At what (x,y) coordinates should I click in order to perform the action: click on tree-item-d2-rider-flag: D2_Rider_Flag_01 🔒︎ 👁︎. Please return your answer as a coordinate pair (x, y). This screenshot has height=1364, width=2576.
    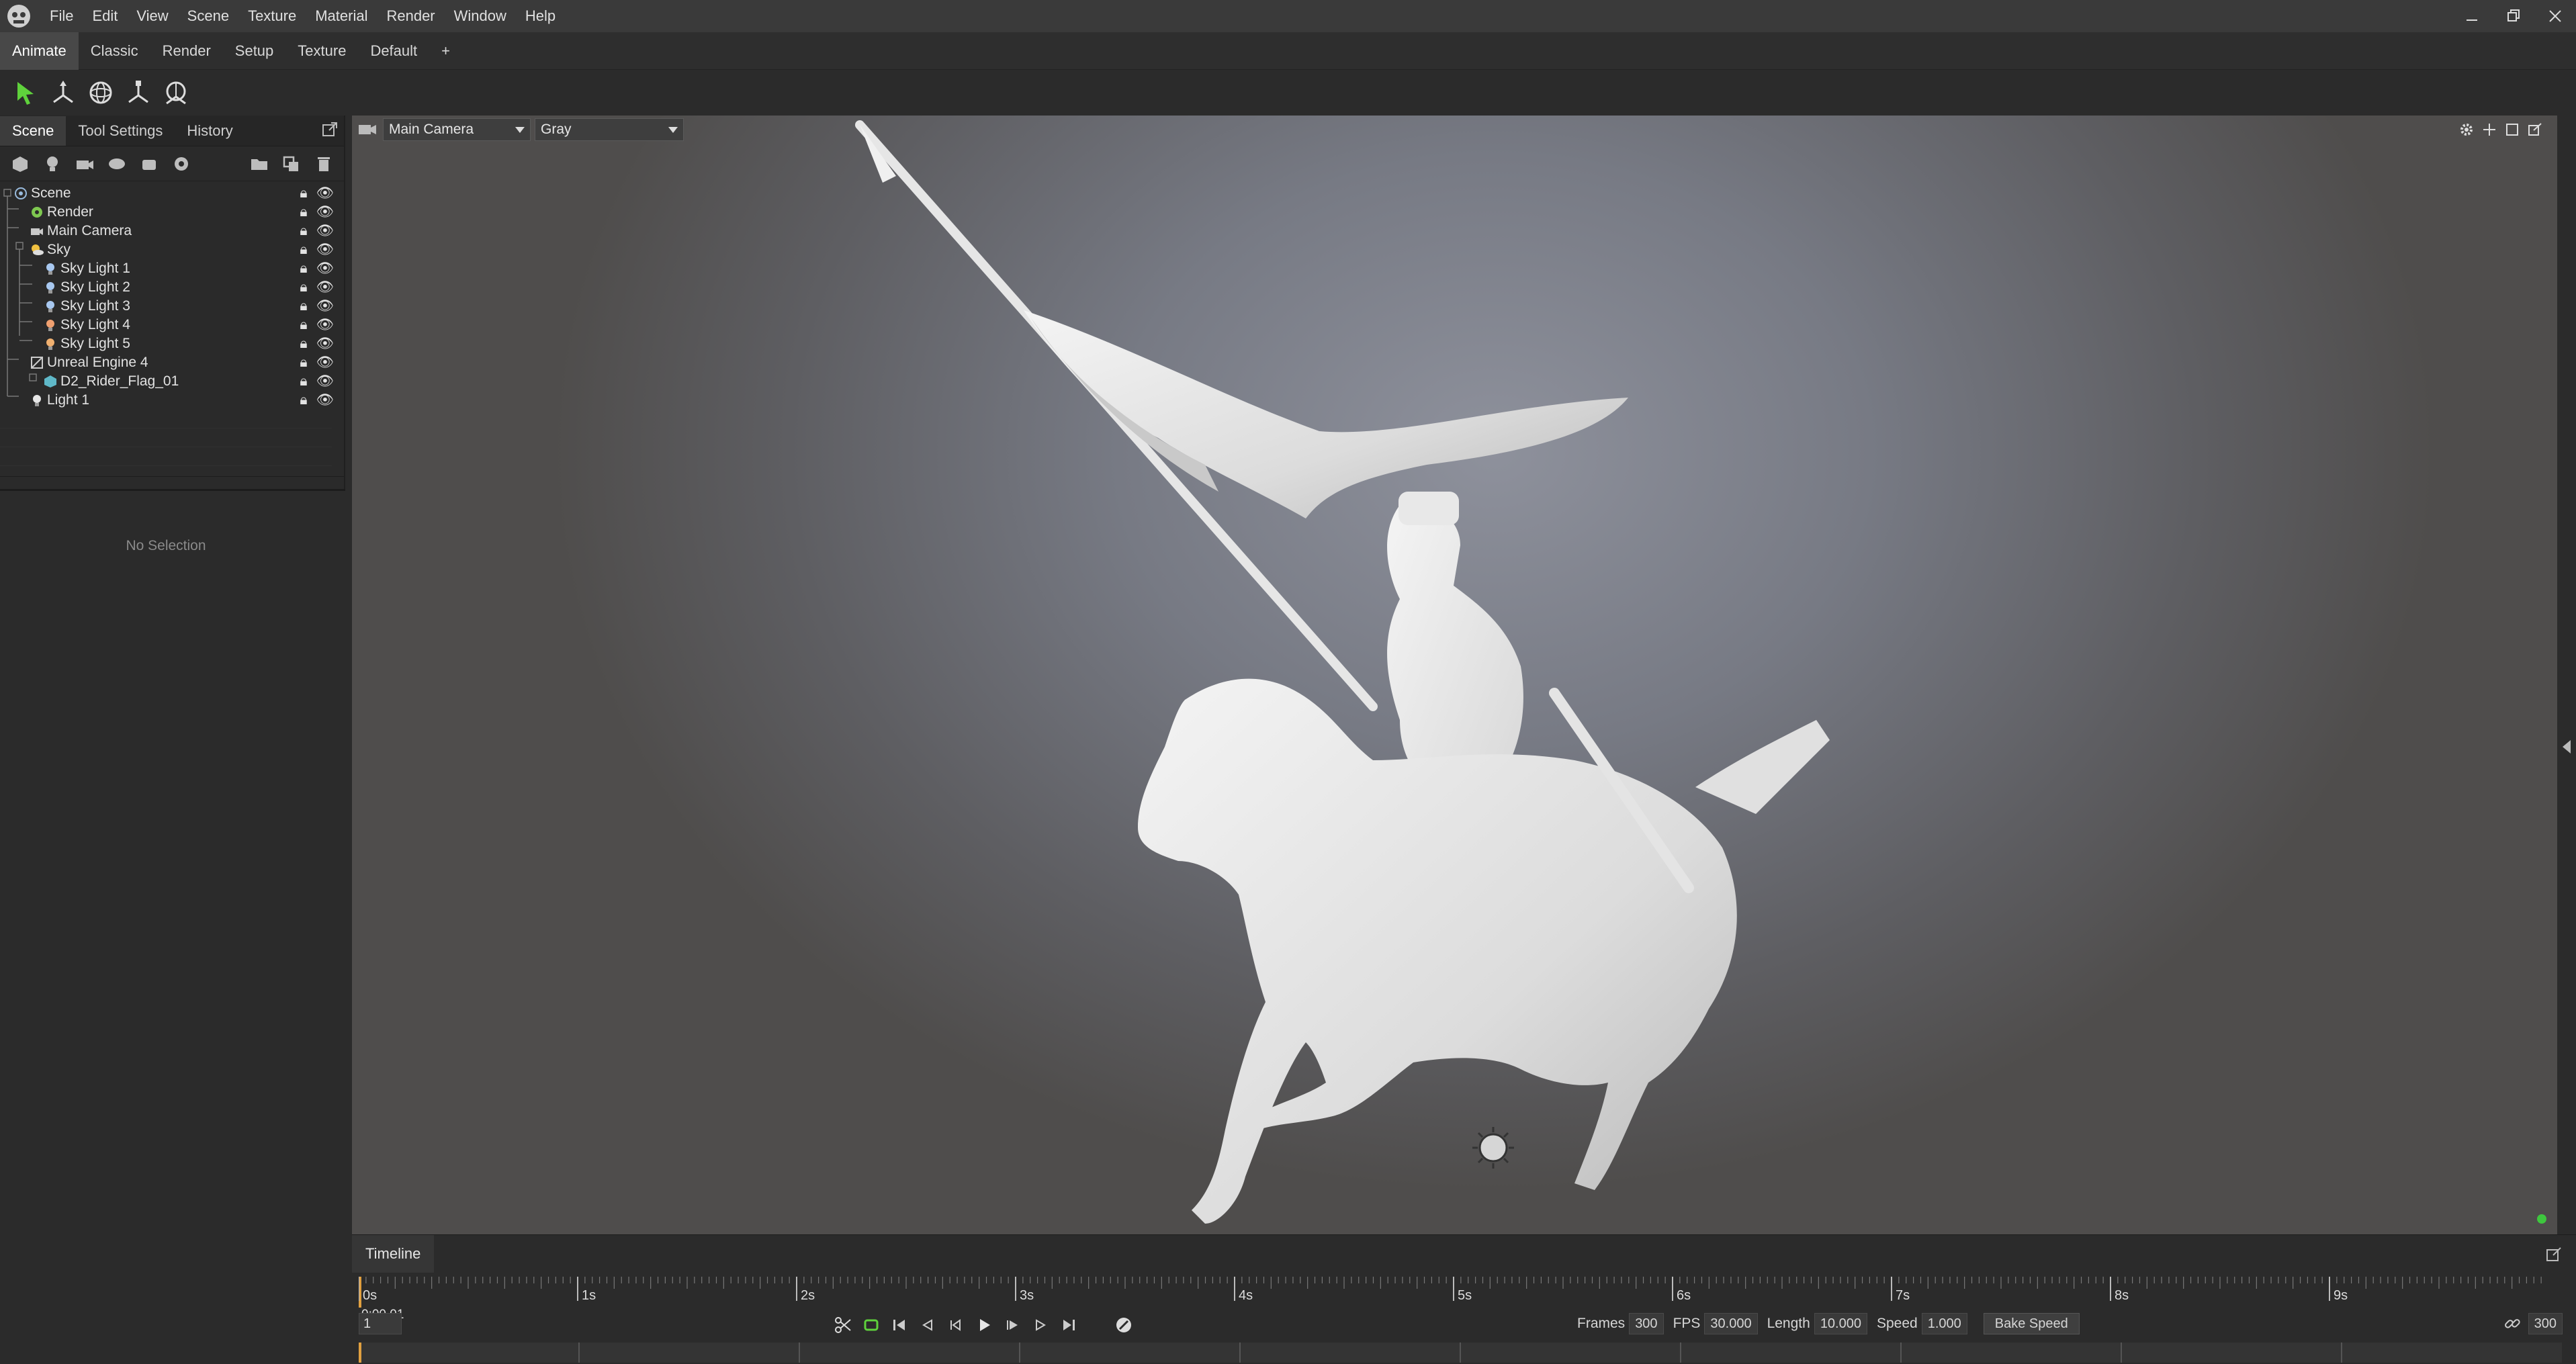
    Looking at the image, I should click on (168, 381).